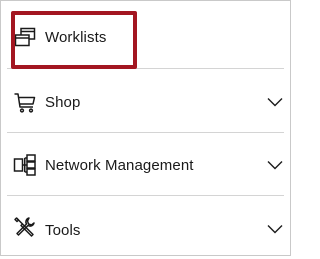  Describe the element at coordinates (25, 103) in the screenshot. I see `shopping-cart-icon` at that location.